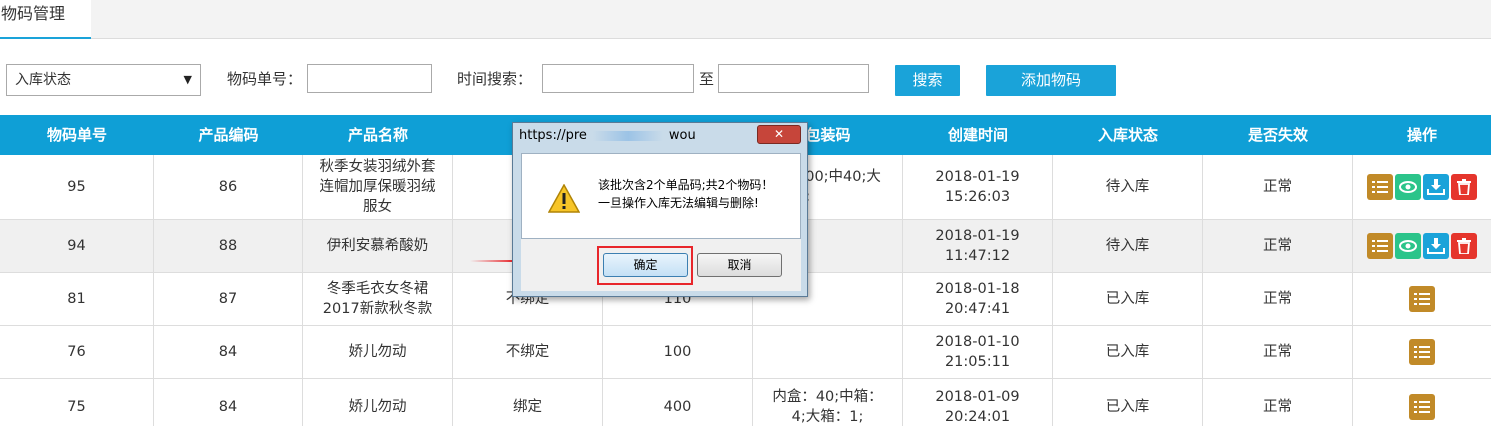 This screenshot has width=1491, height=426. Describe the element at coordinates (553, 135) in the screenshot. I see `dialog-title-url: https://pre` at that location.